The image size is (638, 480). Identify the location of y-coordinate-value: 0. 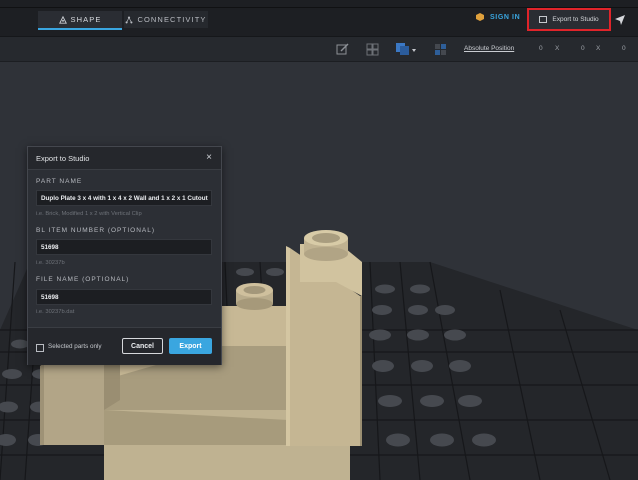
(583, 48).